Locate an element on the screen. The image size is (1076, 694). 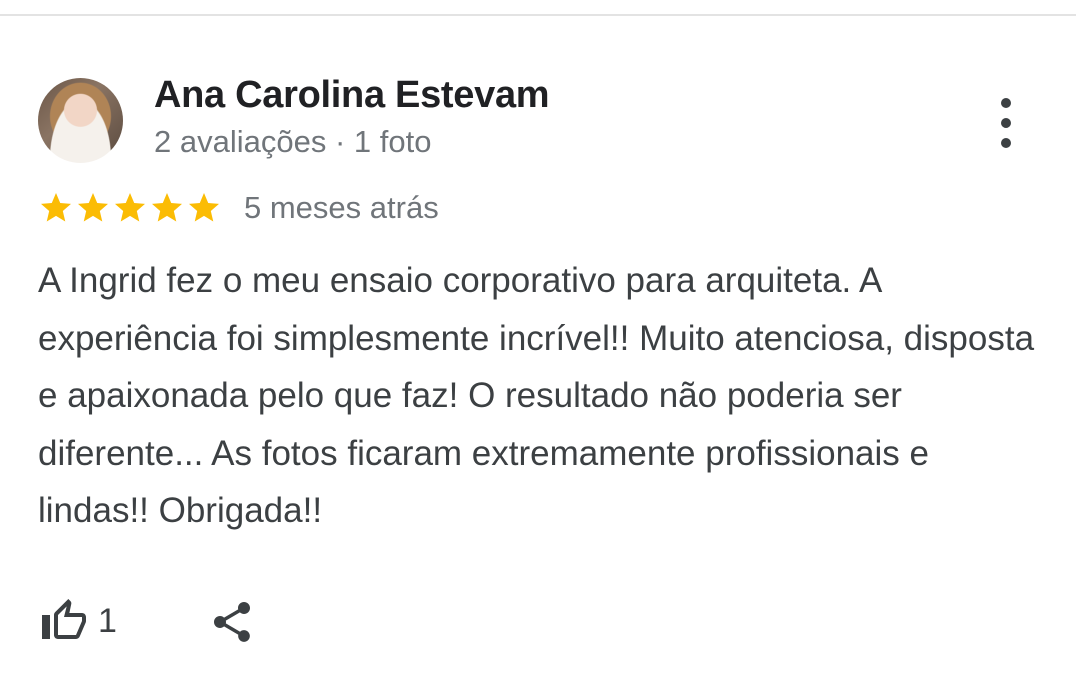
thumb-up-icon is located at coordinates (64, 619).